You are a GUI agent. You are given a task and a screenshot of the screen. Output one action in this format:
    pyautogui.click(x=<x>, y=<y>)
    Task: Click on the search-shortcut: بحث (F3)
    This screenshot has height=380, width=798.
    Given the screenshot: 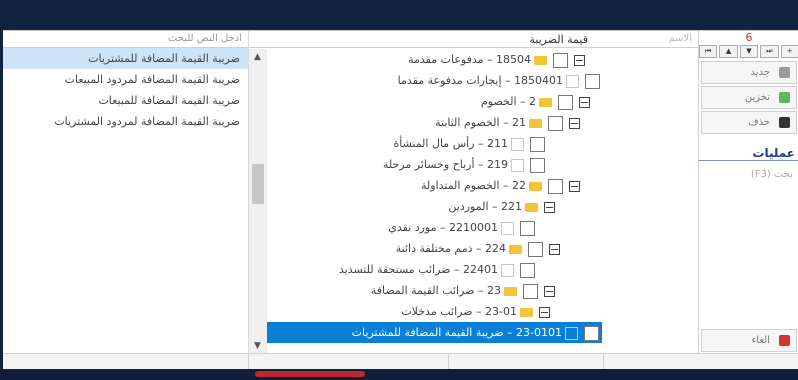 What is the action you would take?
    pyautogui.click(x=748, y=174)
    